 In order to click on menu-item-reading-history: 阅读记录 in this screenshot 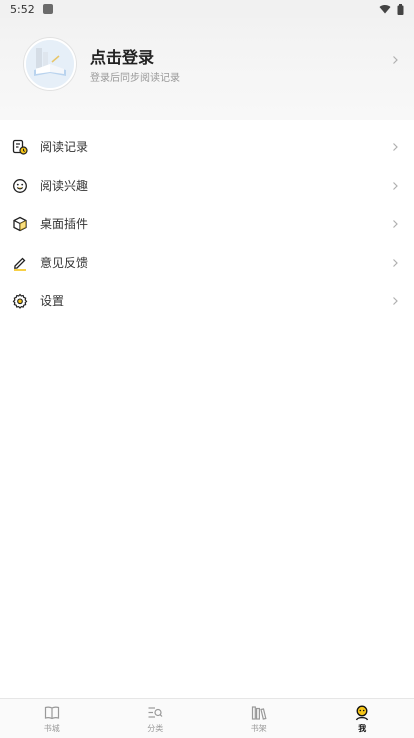, I will do `click(207, 147)`.